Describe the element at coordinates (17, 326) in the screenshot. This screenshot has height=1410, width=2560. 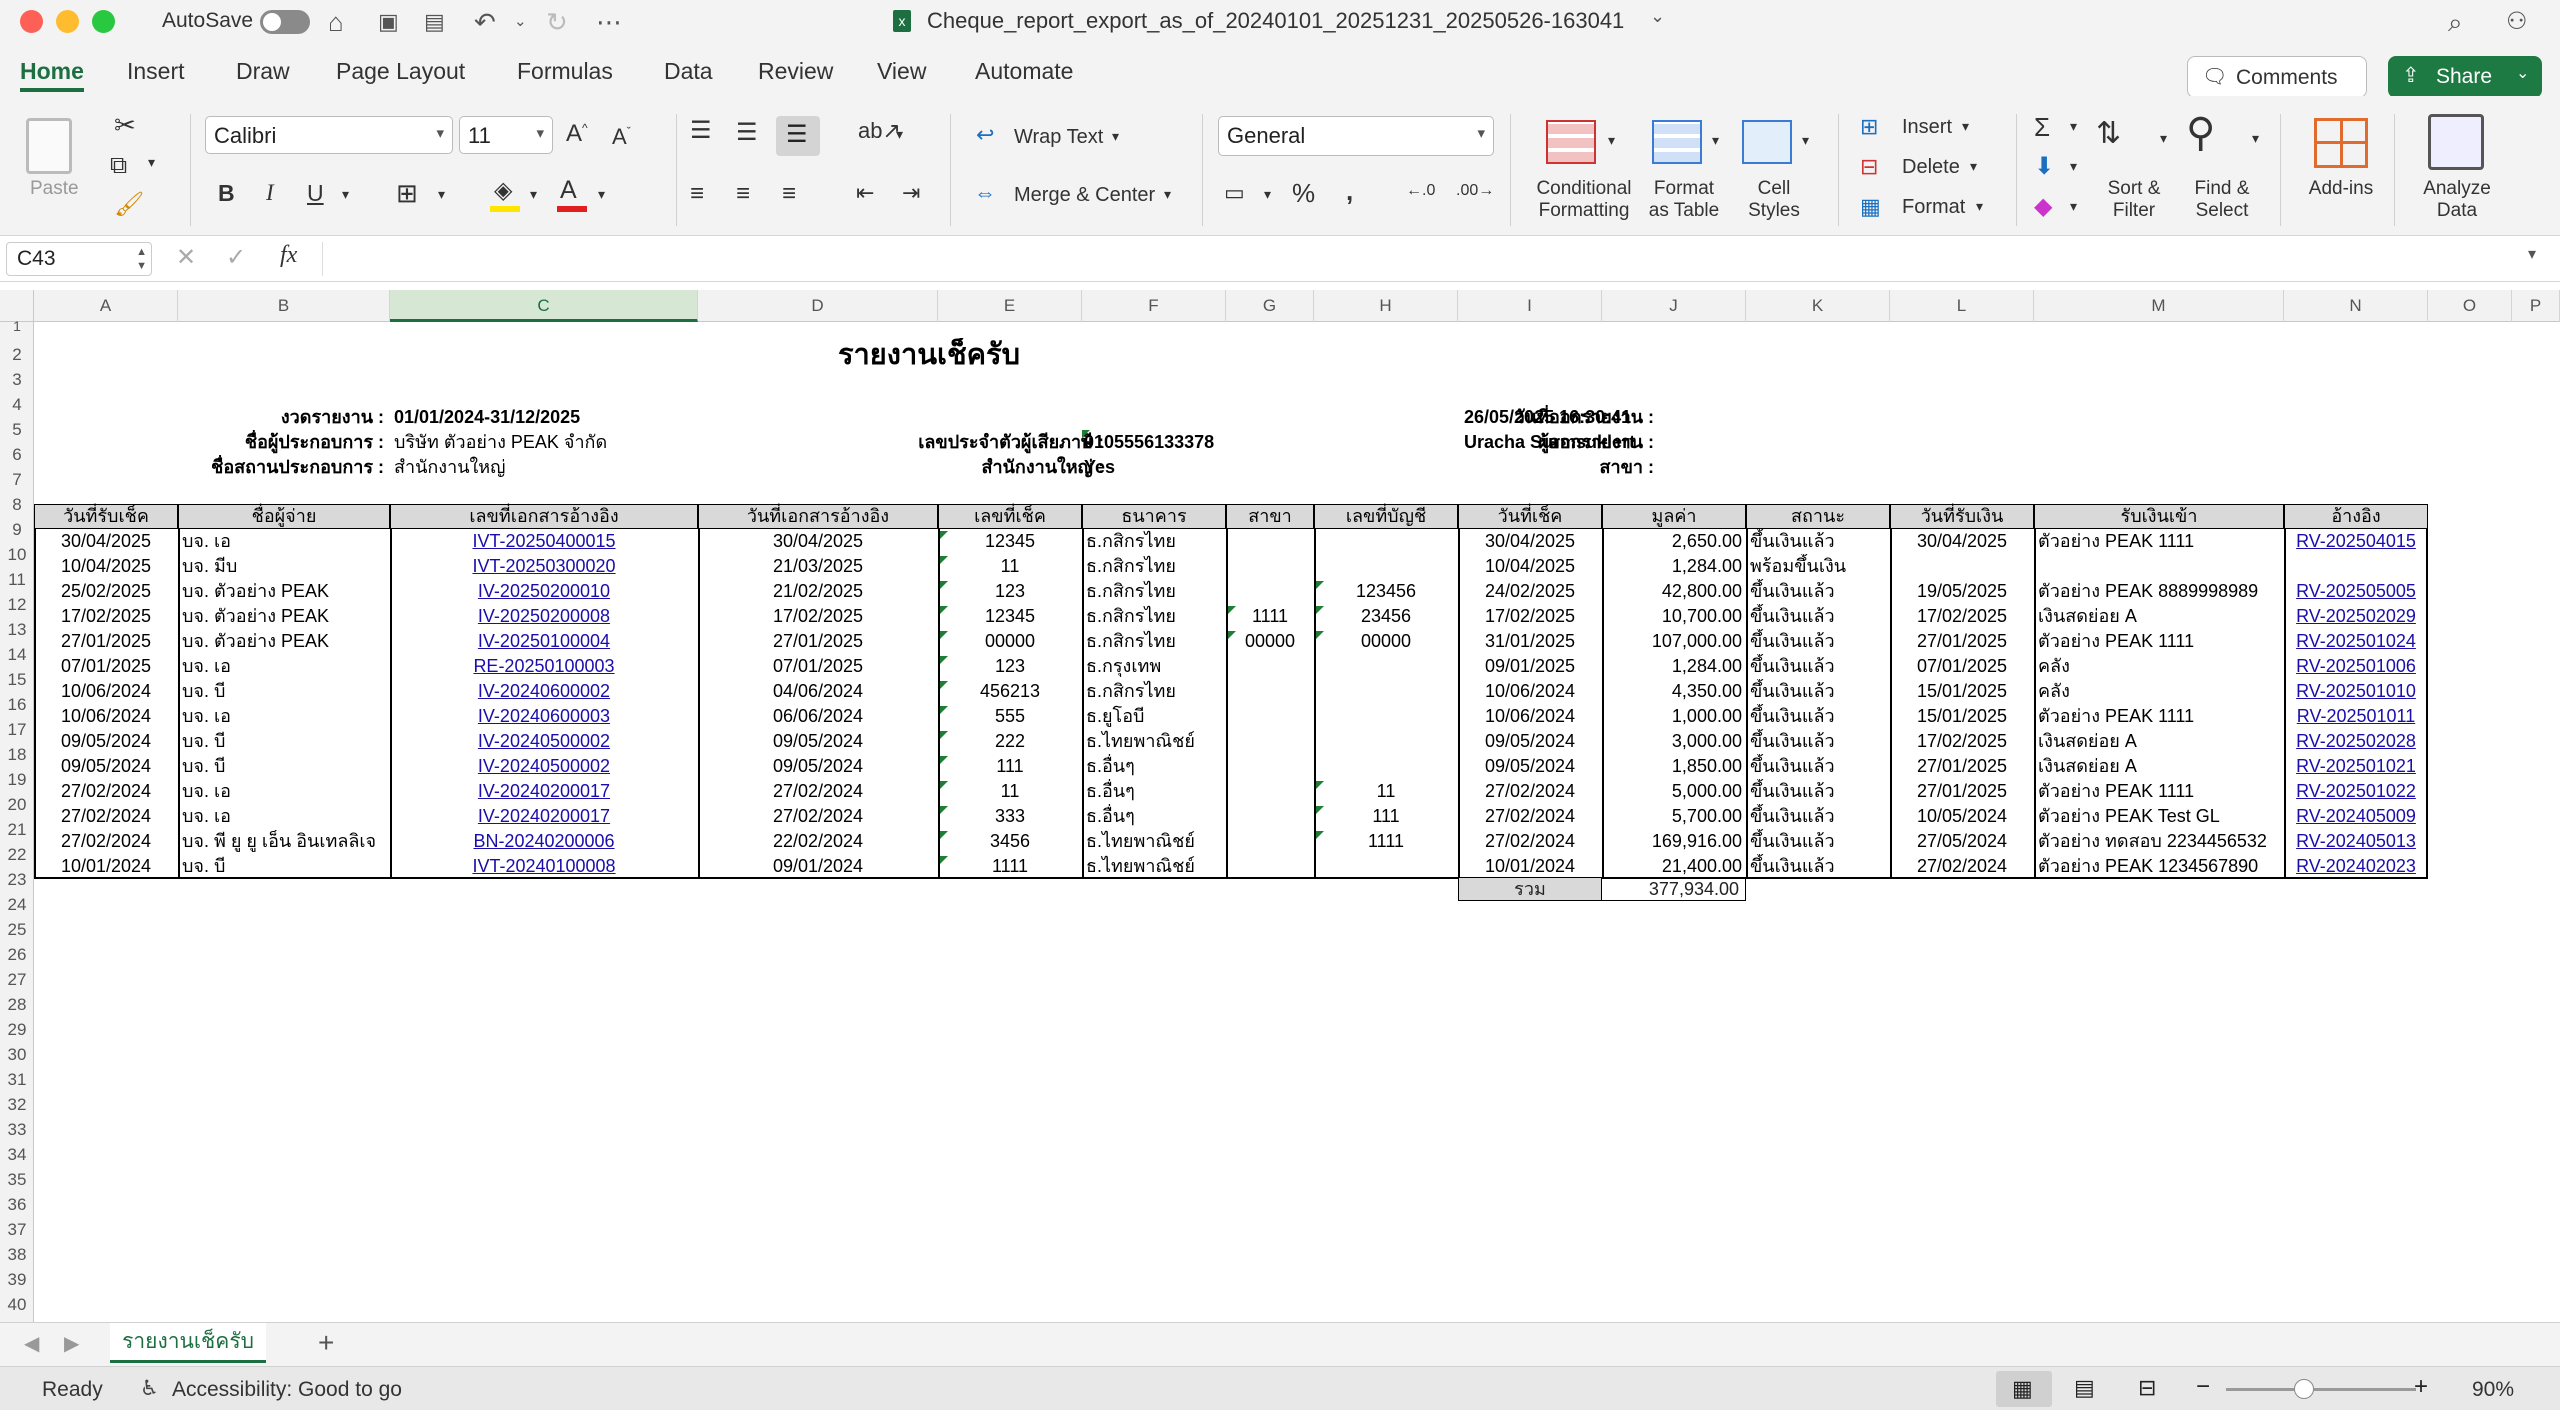
I see `row-header: 1` at that location.